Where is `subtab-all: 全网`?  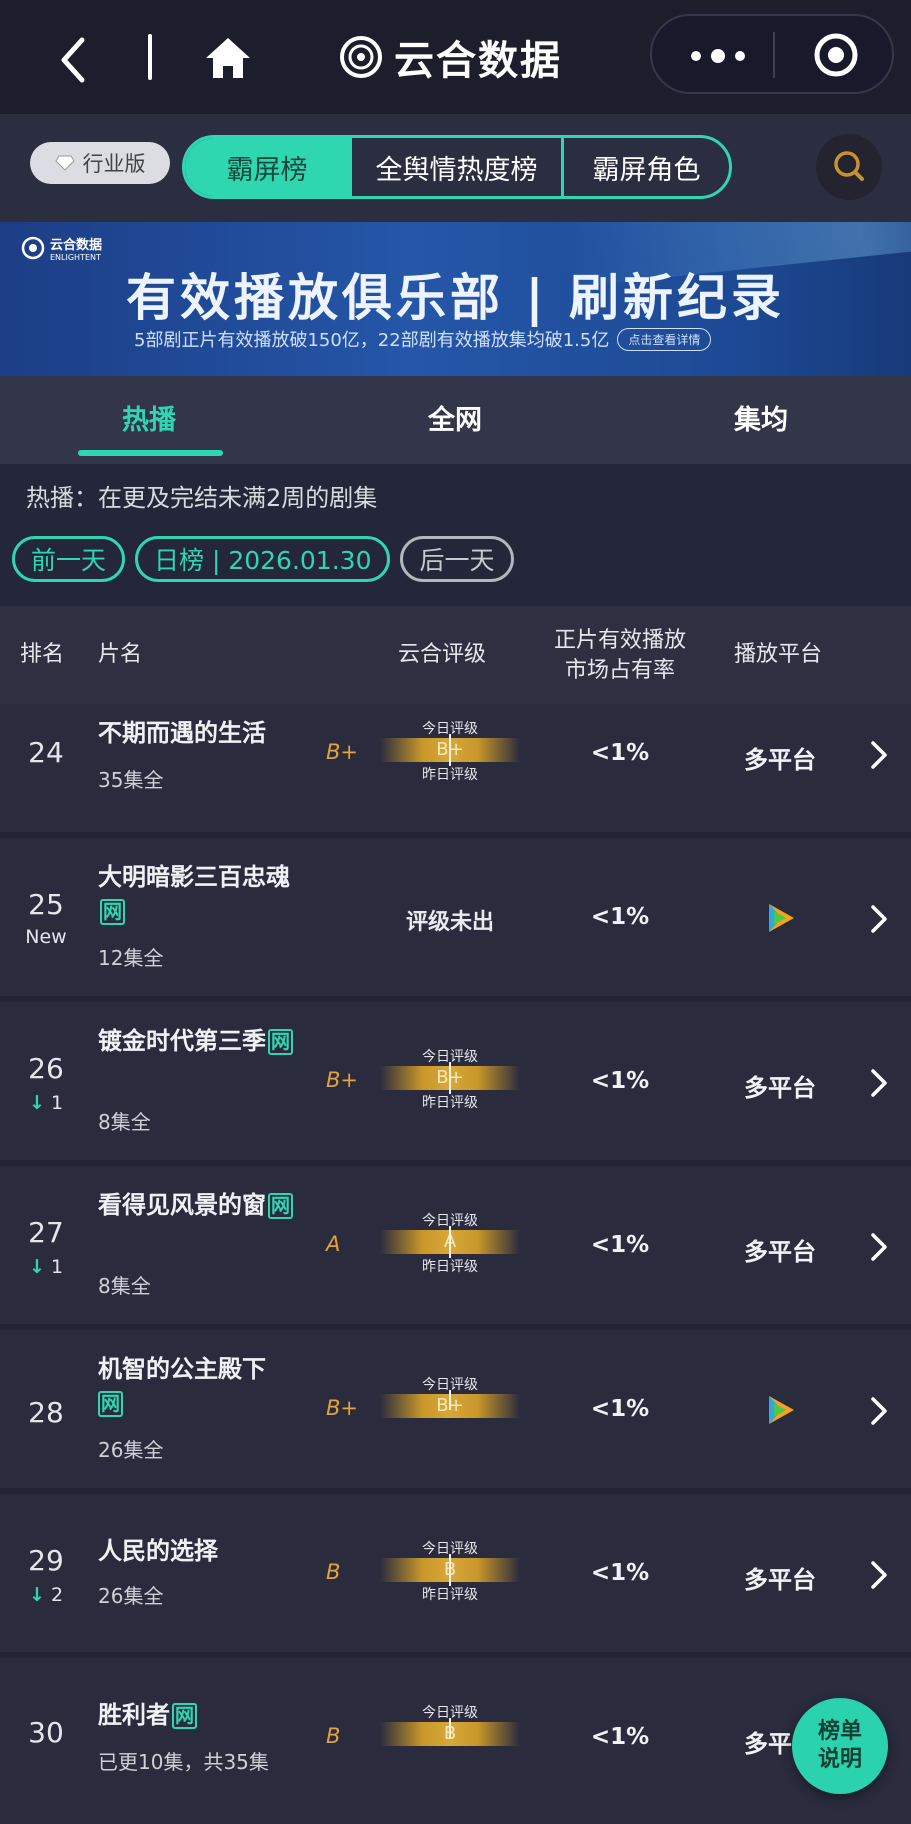
subtab-all: 全网 is located at coordinates (455, 417).